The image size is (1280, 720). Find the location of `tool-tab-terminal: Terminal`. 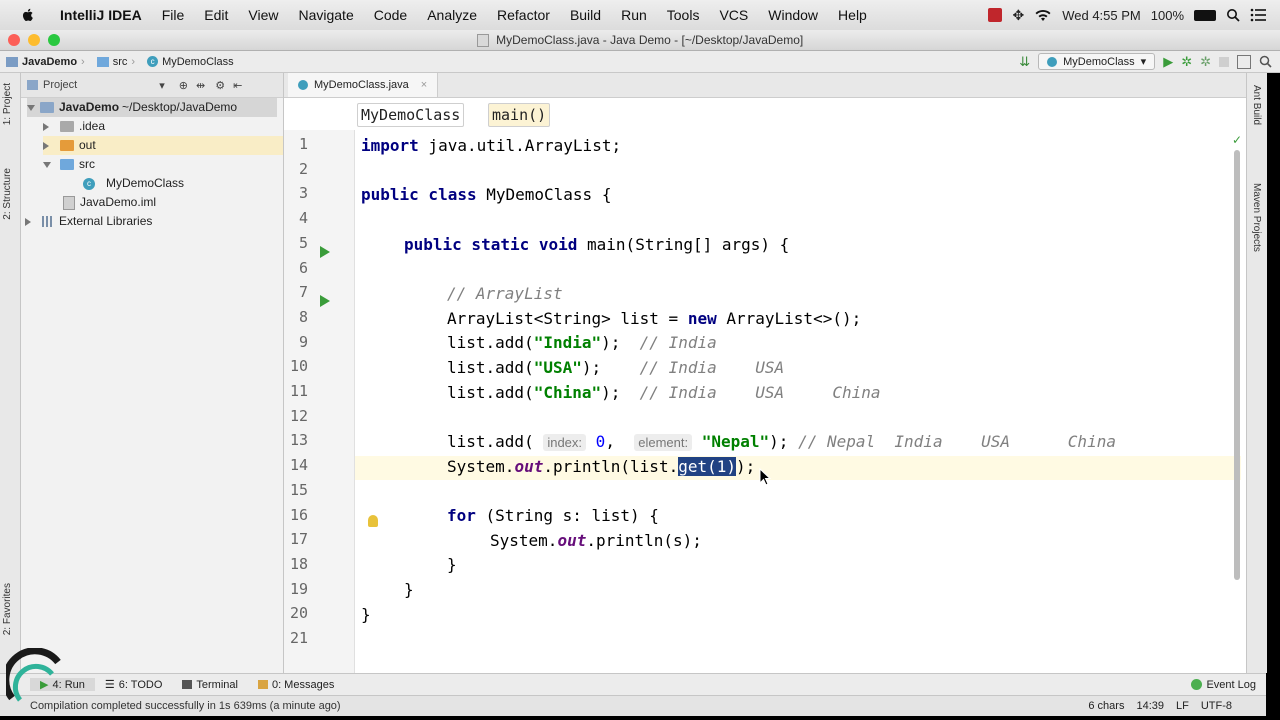

tool-tab-terminal: Terminal is located at coordinates (210, 685).